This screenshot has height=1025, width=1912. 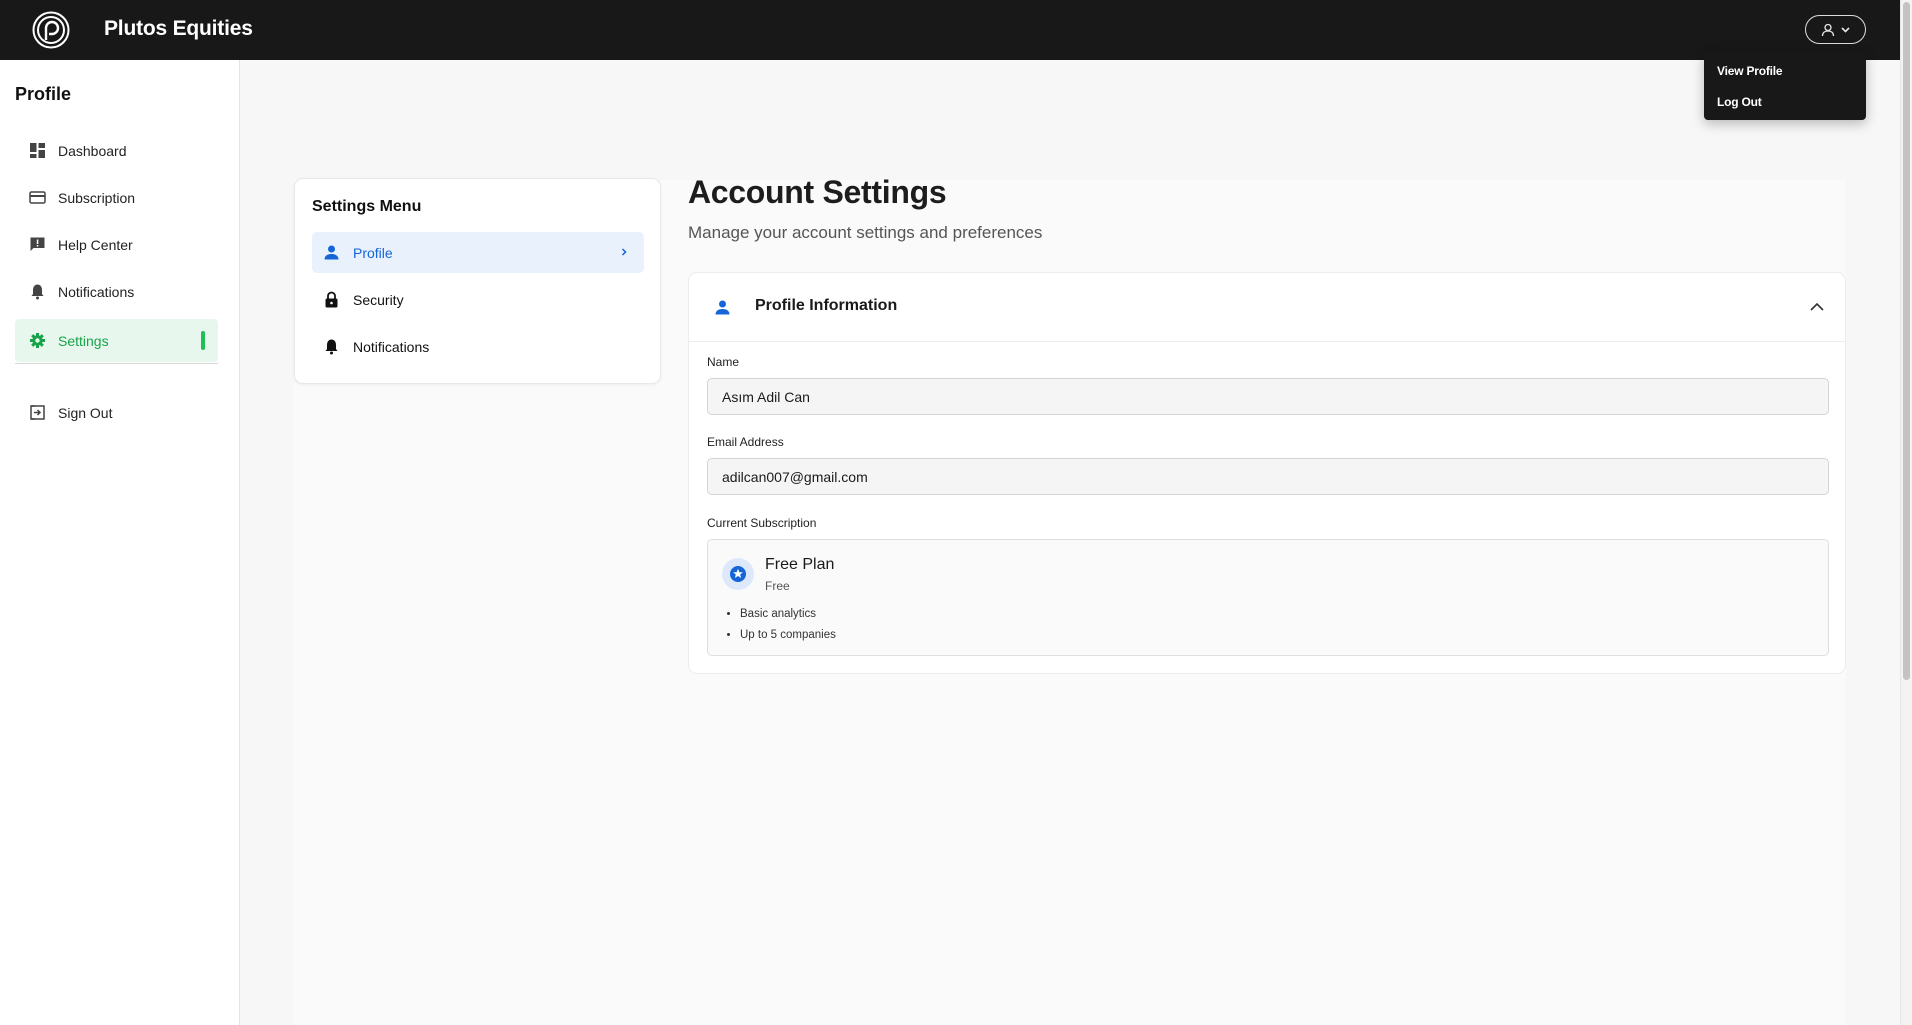 What do you see at coordinates (1906, 341) in the screenshot?
I see `scrollbar-thumb` at bounding box center [1906, 341].